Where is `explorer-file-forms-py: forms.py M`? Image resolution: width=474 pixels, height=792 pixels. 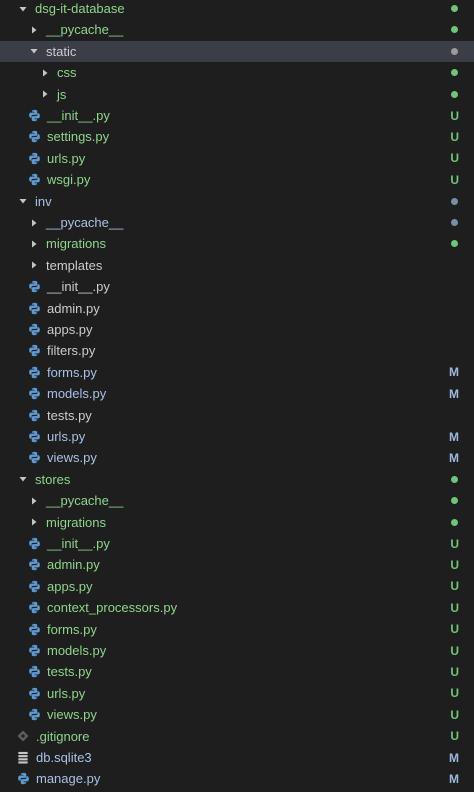
explorer-file-forms-py: forms.py M is located at coordinates (237, 372).